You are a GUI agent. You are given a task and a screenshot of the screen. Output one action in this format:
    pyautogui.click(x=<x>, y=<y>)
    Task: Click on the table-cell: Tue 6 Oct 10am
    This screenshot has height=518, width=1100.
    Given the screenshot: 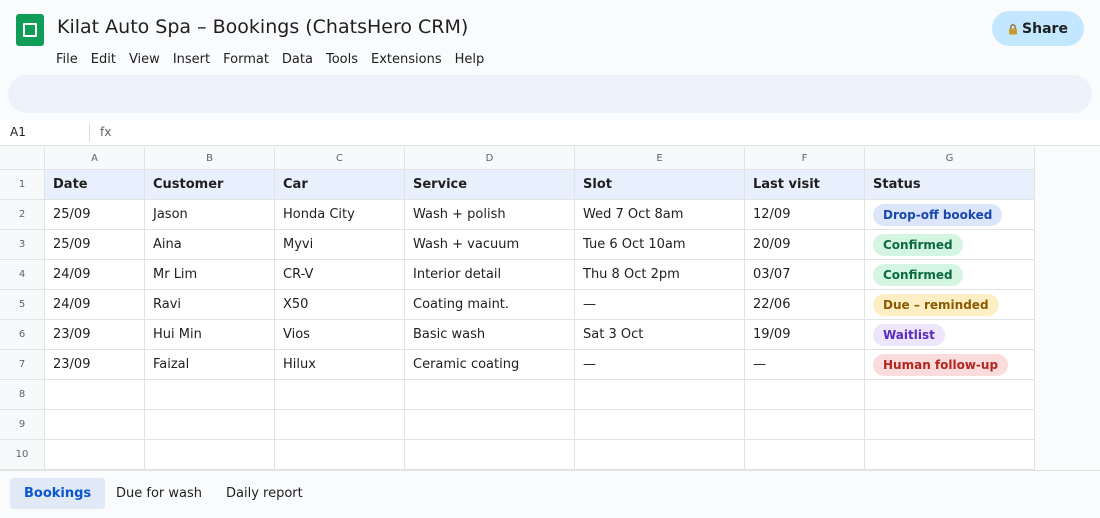 What is the action you would take?
    pyautogui.click(x=660, y=245)
    